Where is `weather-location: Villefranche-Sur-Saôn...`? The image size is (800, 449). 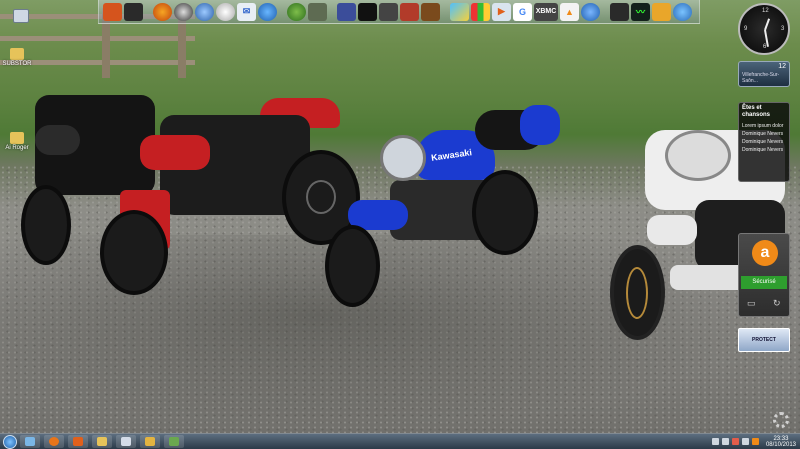 weather-location: Villefranche-Sur-Saôn... is located at coordinates (761, 78).